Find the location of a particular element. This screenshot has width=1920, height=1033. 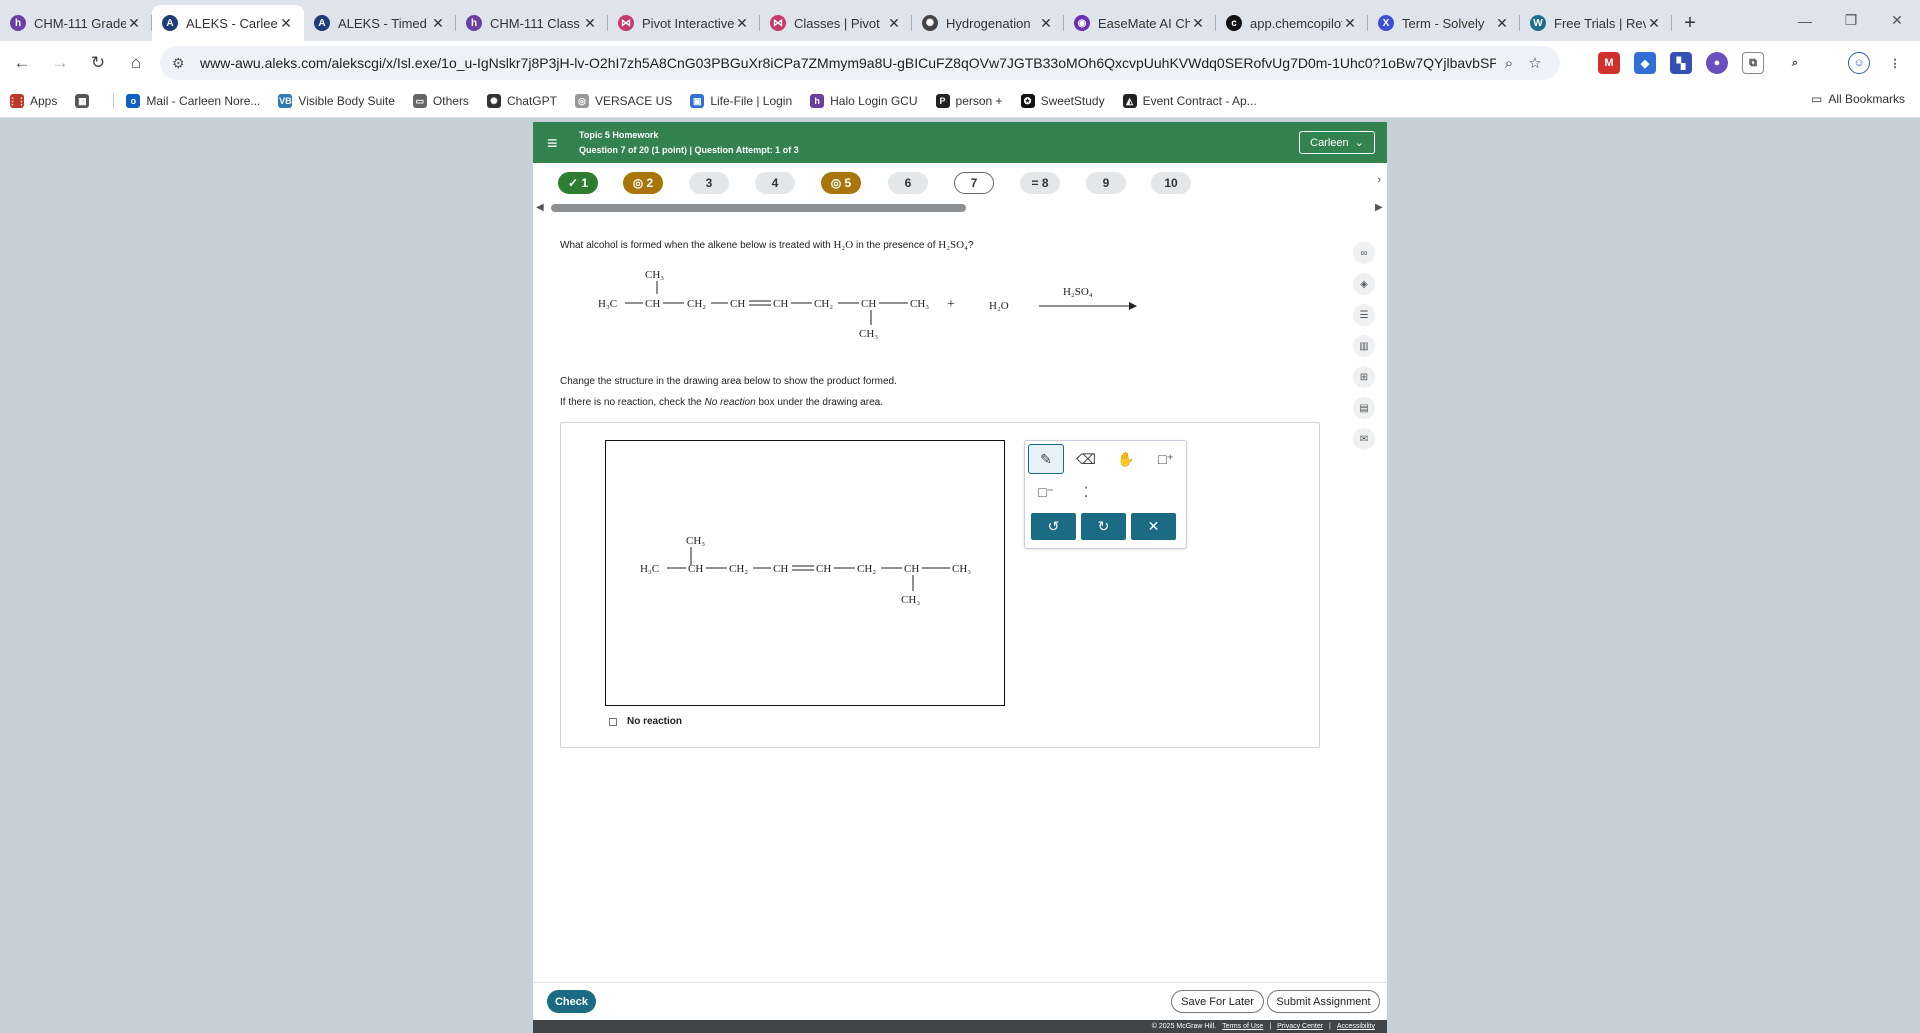

canvas-ch2-1: CH₂ is located at coordinates (738, 569).